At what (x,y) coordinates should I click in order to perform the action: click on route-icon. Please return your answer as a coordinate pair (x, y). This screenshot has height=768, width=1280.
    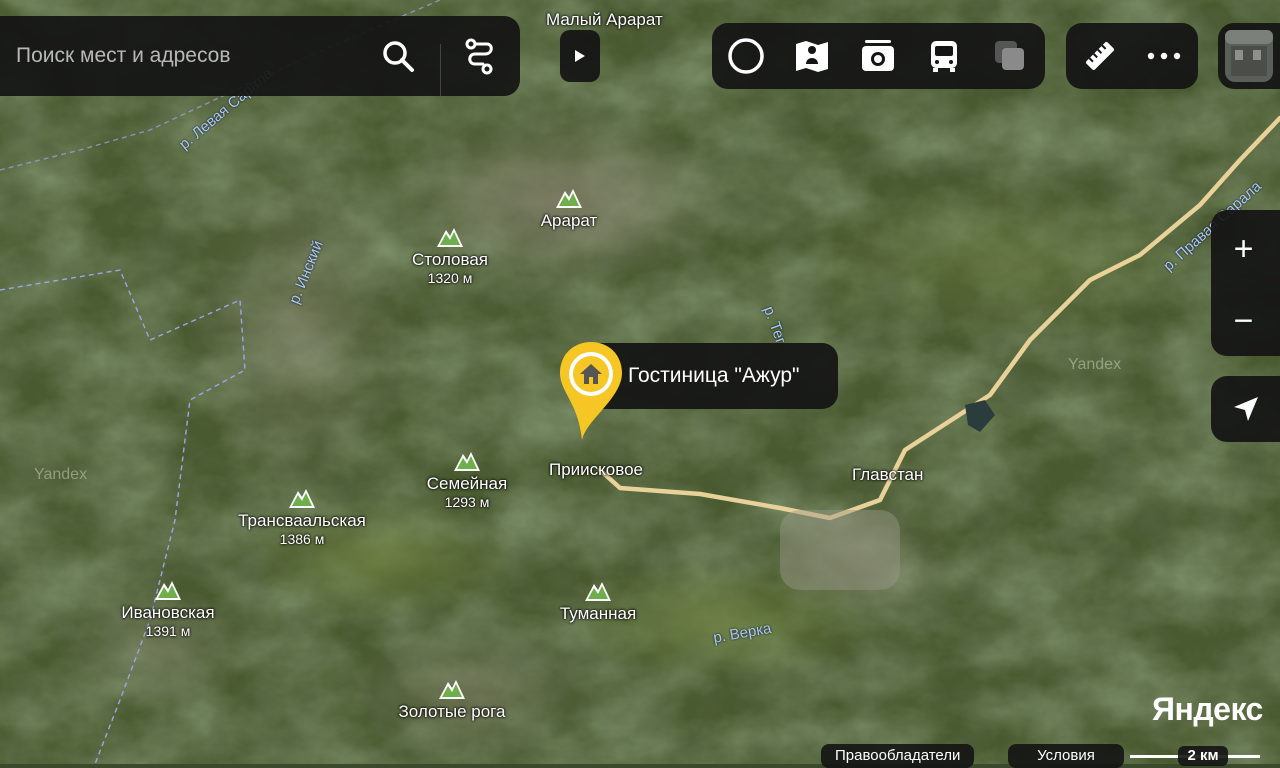
    Looking at the image, I should click on (479, 56).